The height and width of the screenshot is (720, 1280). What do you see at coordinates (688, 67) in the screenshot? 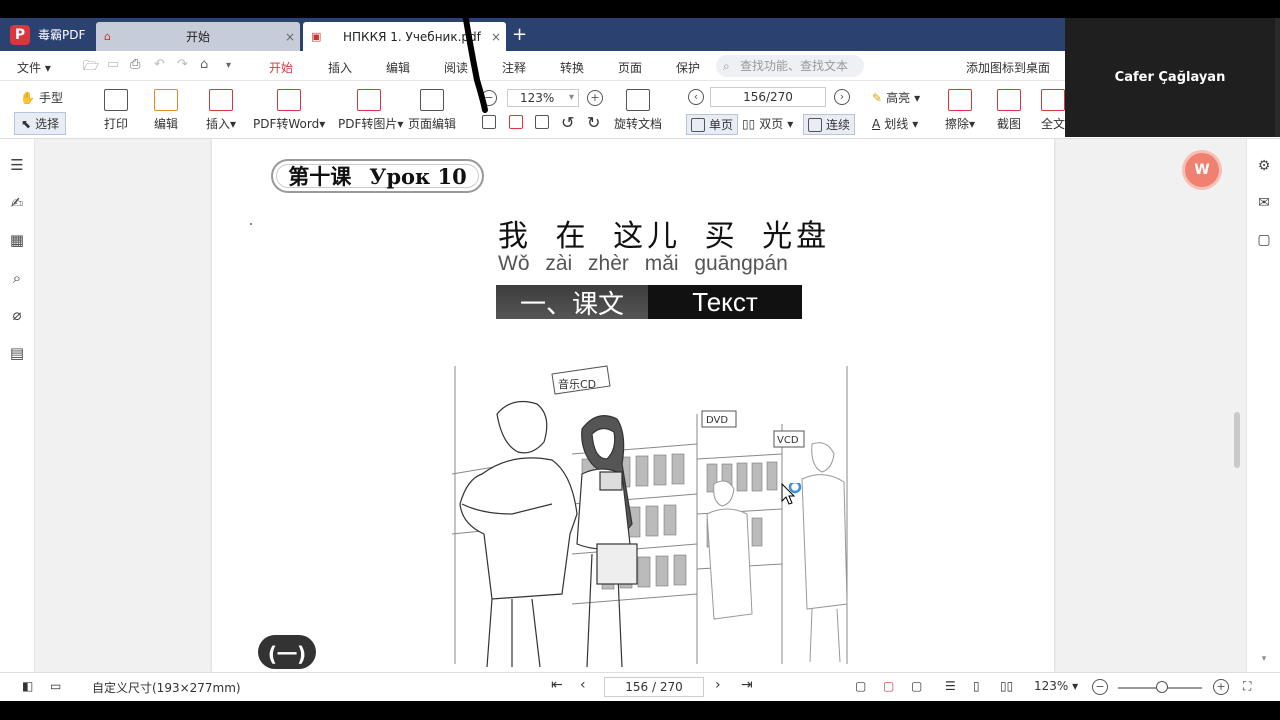
I see `menu-item-protect: 保护` at bounding box center [688, 67].